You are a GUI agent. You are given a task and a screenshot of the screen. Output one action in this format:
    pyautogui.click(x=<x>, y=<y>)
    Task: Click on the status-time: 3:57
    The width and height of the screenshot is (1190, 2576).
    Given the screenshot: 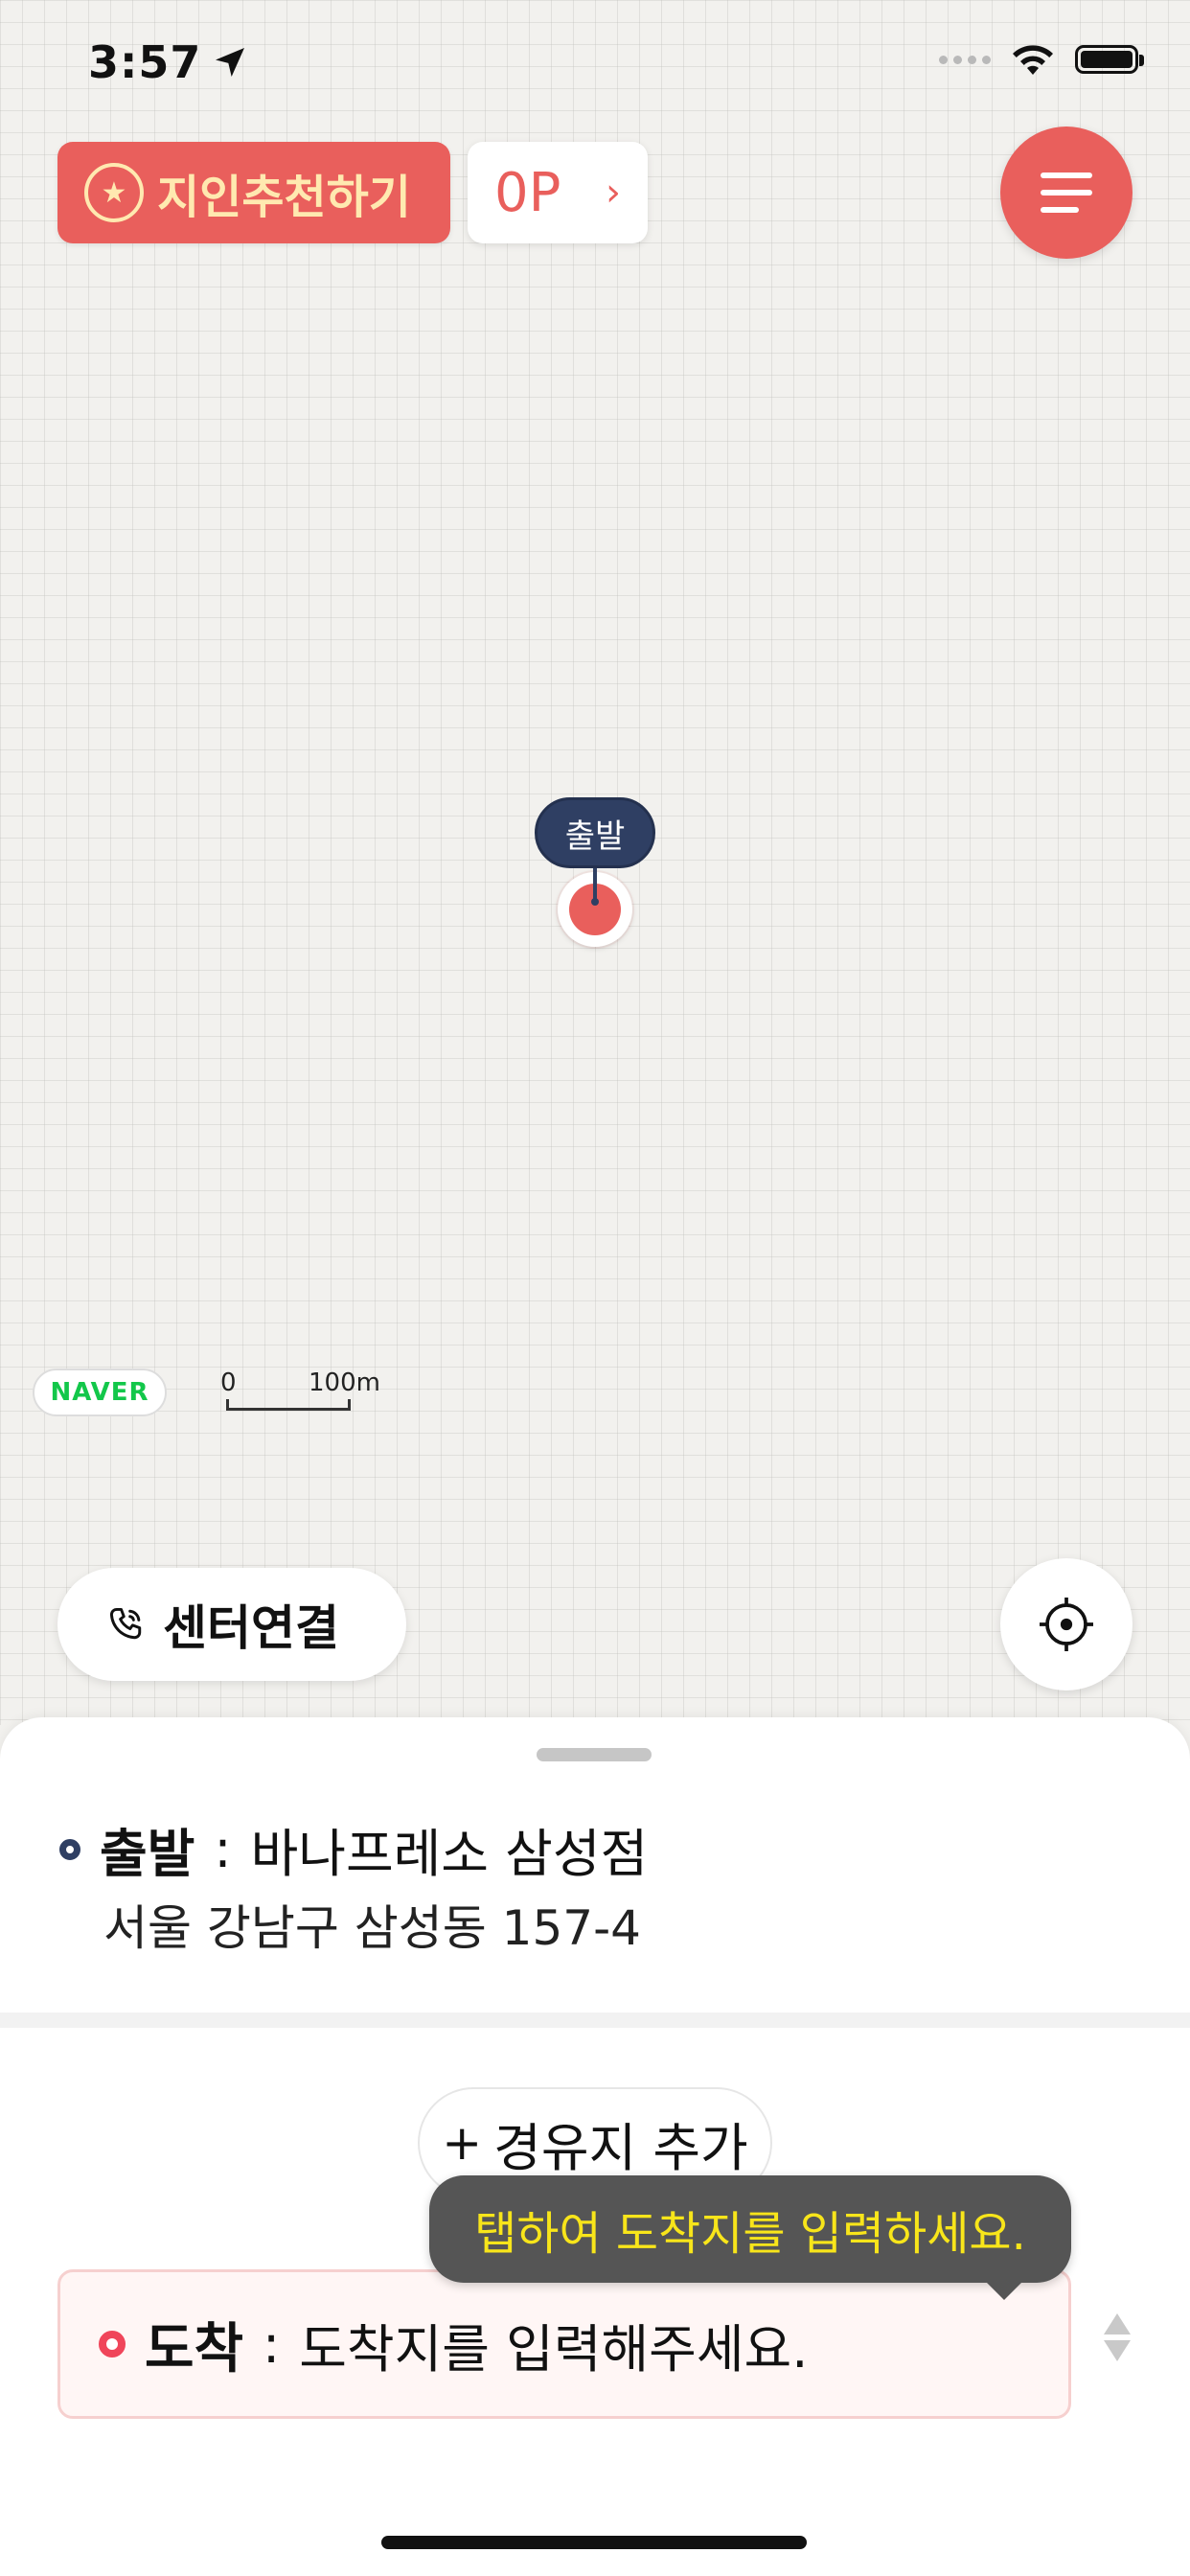 What is the action you would take?
    pyautogui.click(x=168, y=62)
    